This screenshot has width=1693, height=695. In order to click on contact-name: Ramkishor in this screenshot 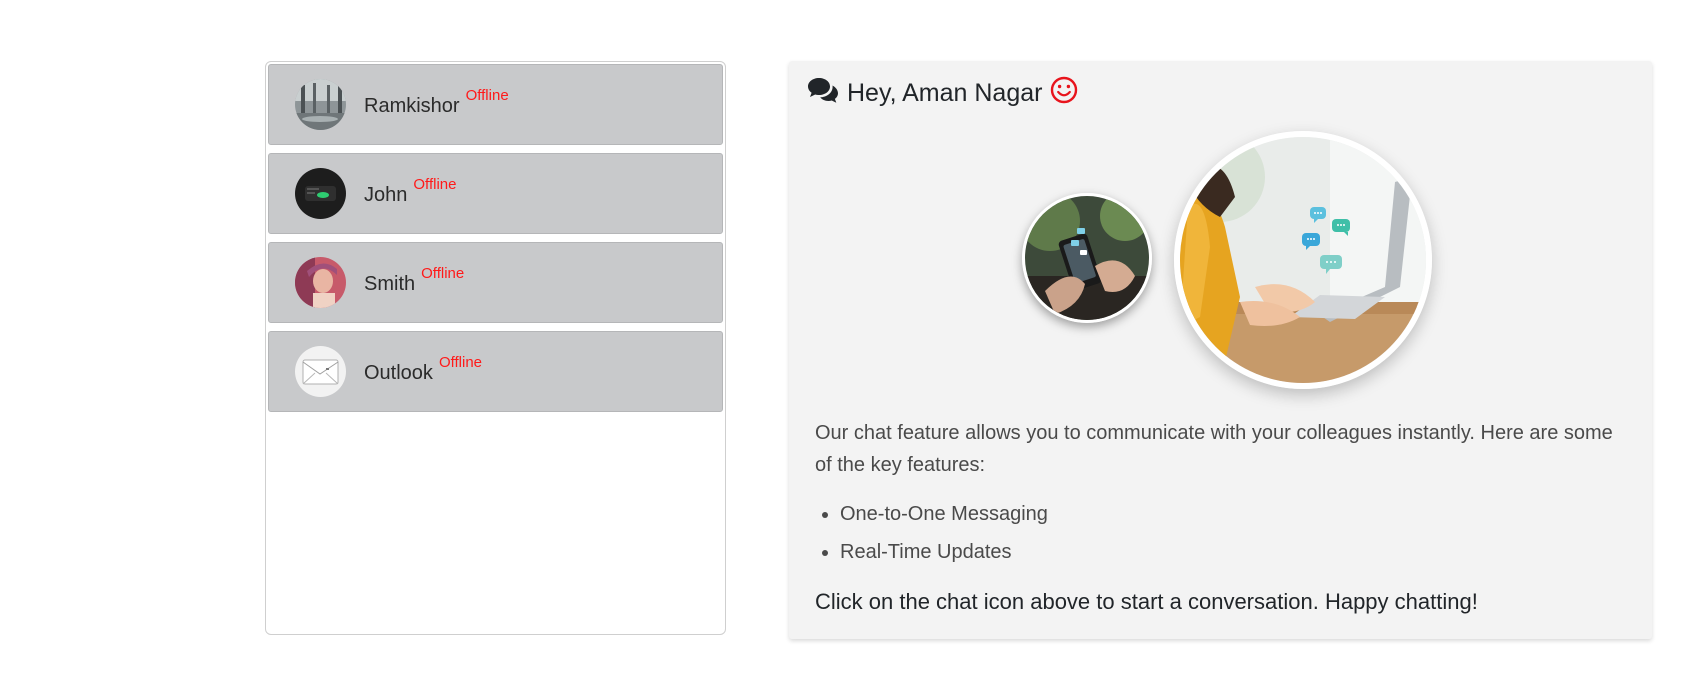, I will do `click(412, 106)`.